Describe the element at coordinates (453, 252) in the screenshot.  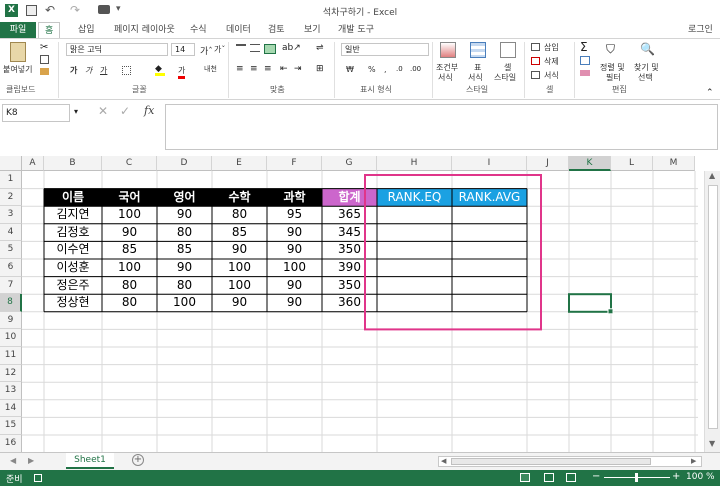
I see `highlight-box` at that location.